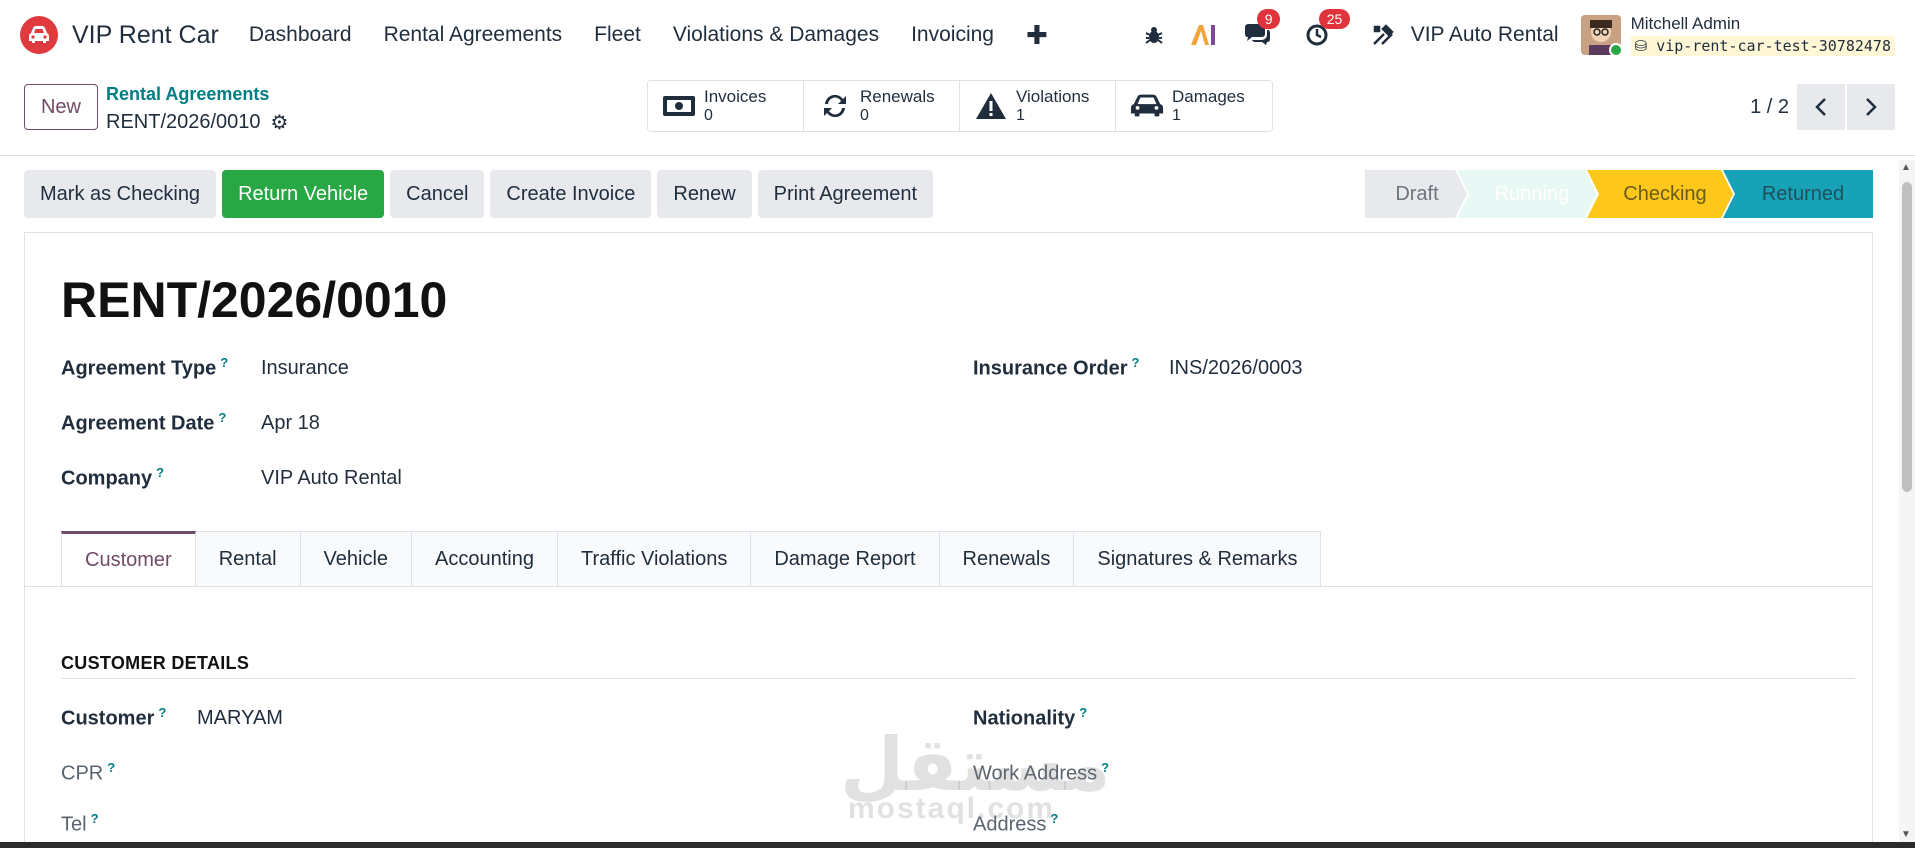  I want to click on scroll-up-icon: ▲, so click(1906, 167).